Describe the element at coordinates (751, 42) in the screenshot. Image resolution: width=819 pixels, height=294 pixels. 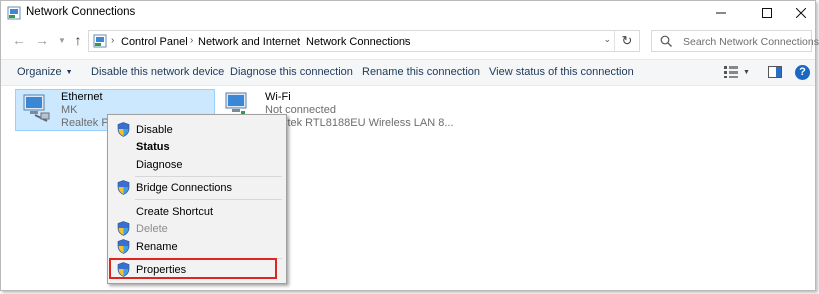
I see `search-placeholder: Search Network Connections` at that location.